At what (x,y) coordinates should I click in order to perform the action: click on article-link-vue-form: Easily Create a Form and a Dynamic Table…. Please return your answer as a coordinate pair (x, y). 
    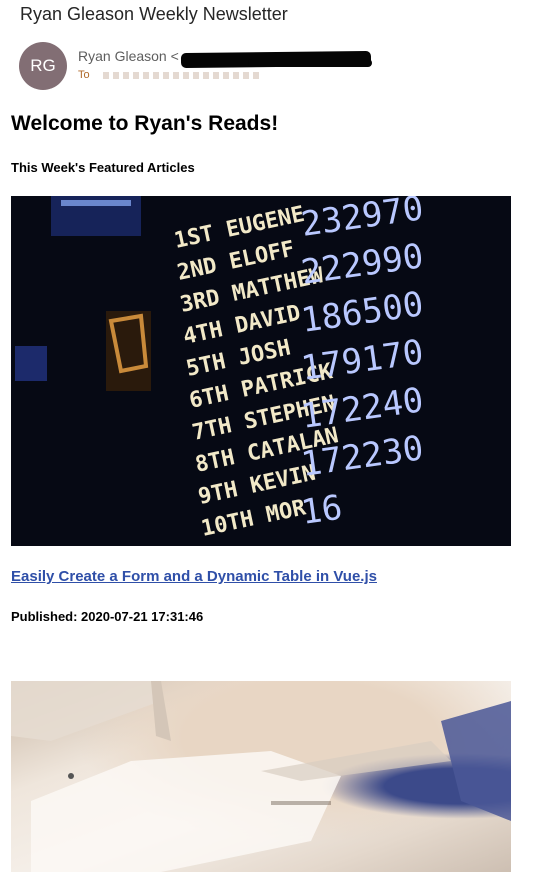
    Looking at the image, I should click on (194, 576).